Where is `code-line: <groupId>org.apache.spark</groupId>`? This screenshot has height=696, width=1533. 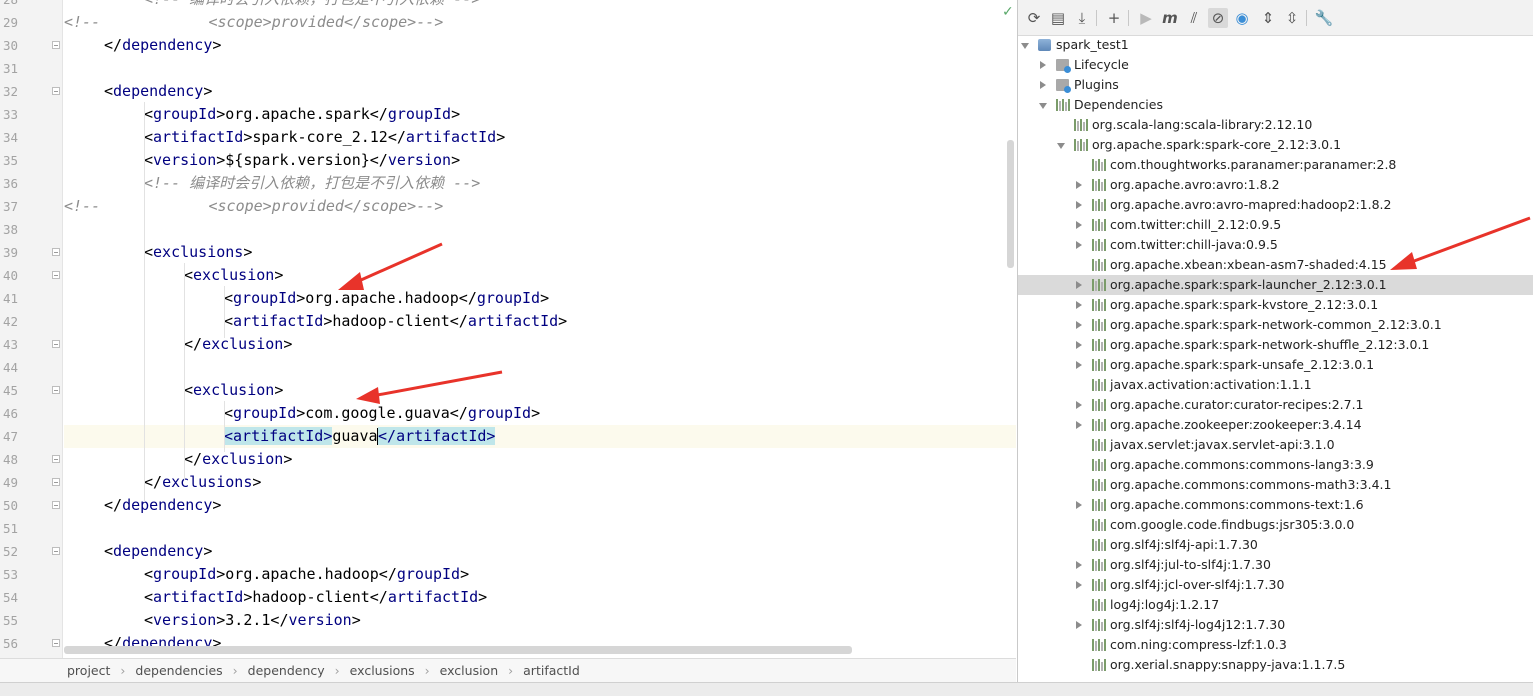
code-line: <groupId>org.apache.spark</groupId> is located at coordinates (540, 114).